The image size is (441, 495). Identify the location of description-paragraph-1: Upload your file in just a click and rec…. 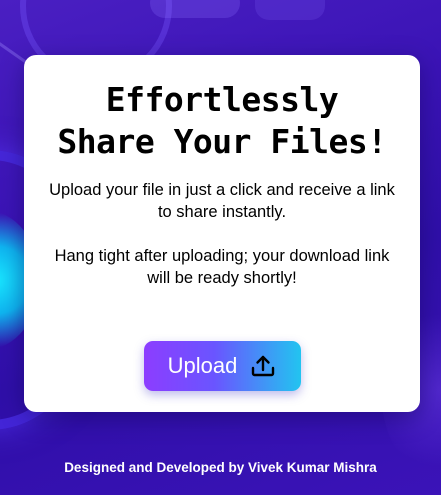
(222, 201).